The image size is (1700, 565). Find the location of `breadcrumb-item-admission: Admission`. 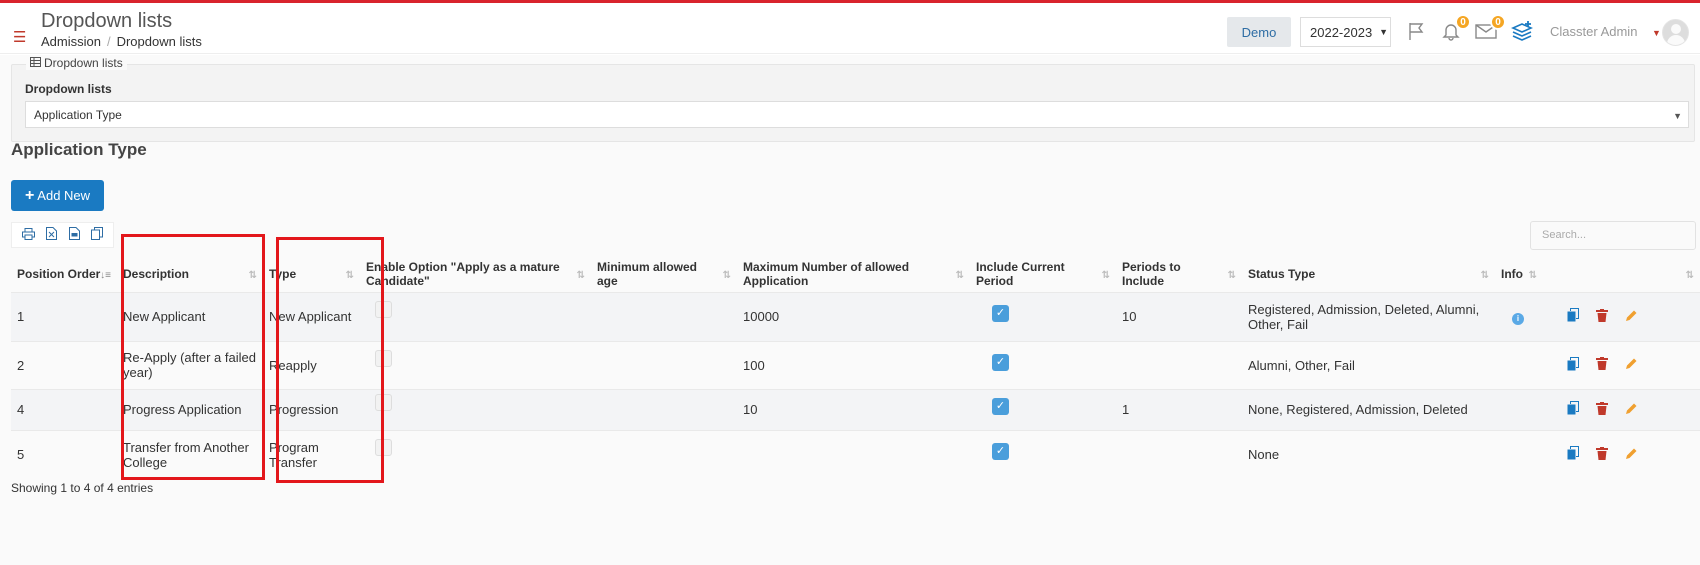

breadcrumb-item-admission: Admission is located at coordinates (71, 41).